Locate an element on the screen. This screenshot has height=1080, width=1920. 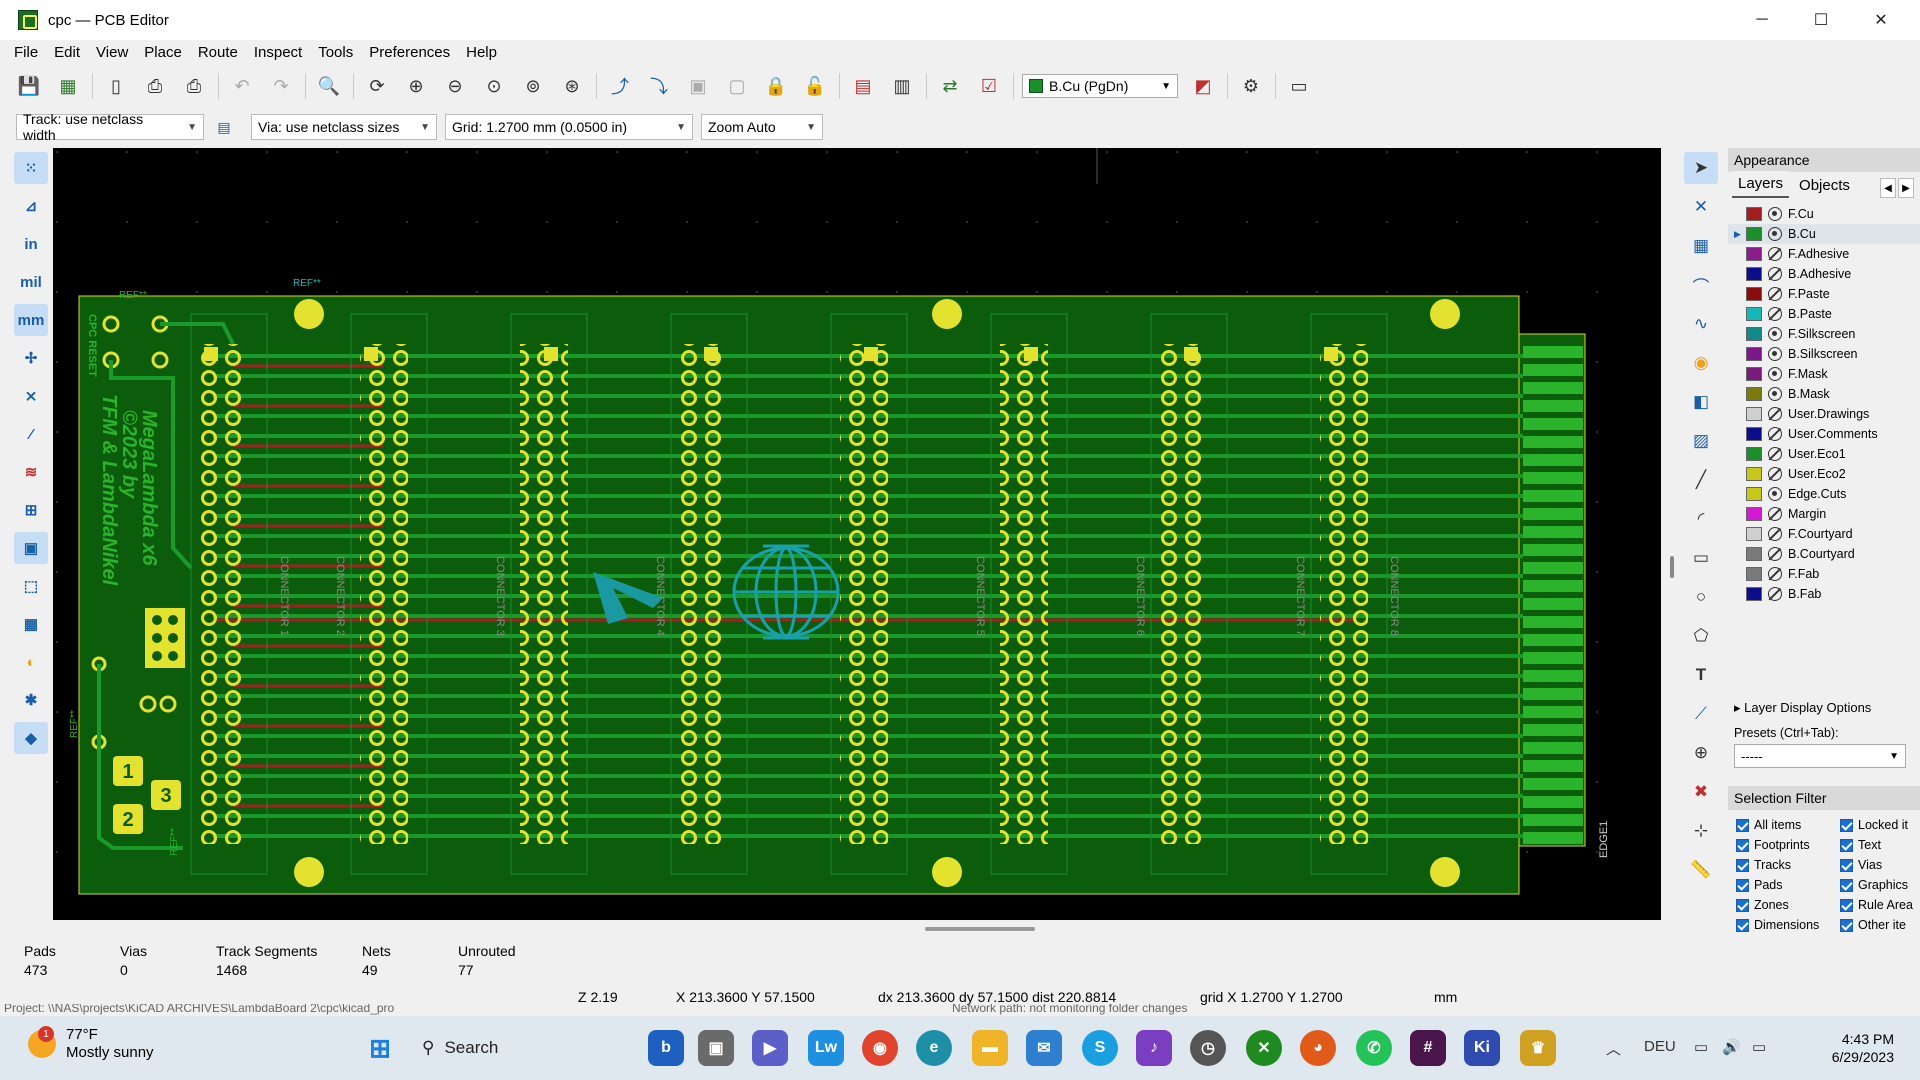
menu-tools: Tools is located at coordinates (335, 52).